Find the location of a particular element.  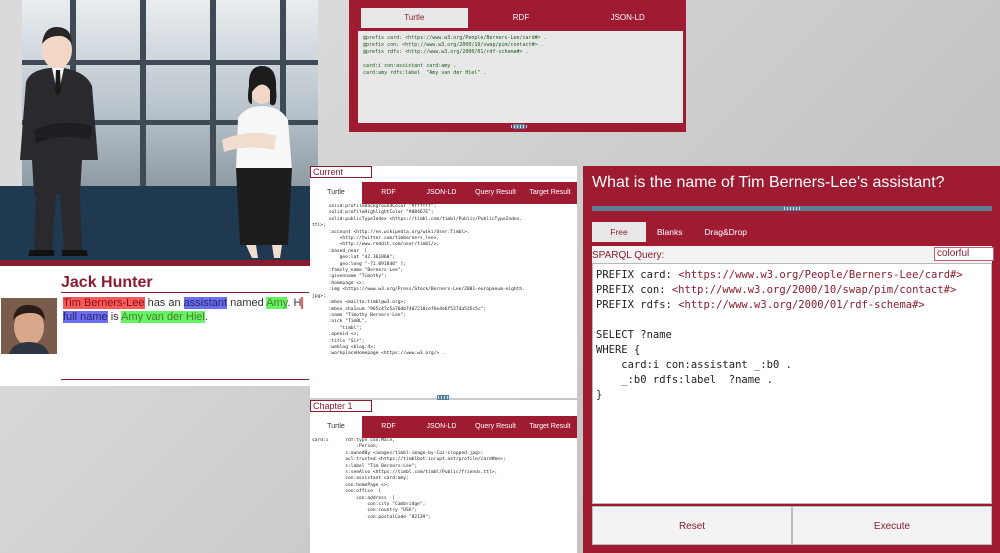

query-buttons: Reset Execute is located at coordinates (792, 525).